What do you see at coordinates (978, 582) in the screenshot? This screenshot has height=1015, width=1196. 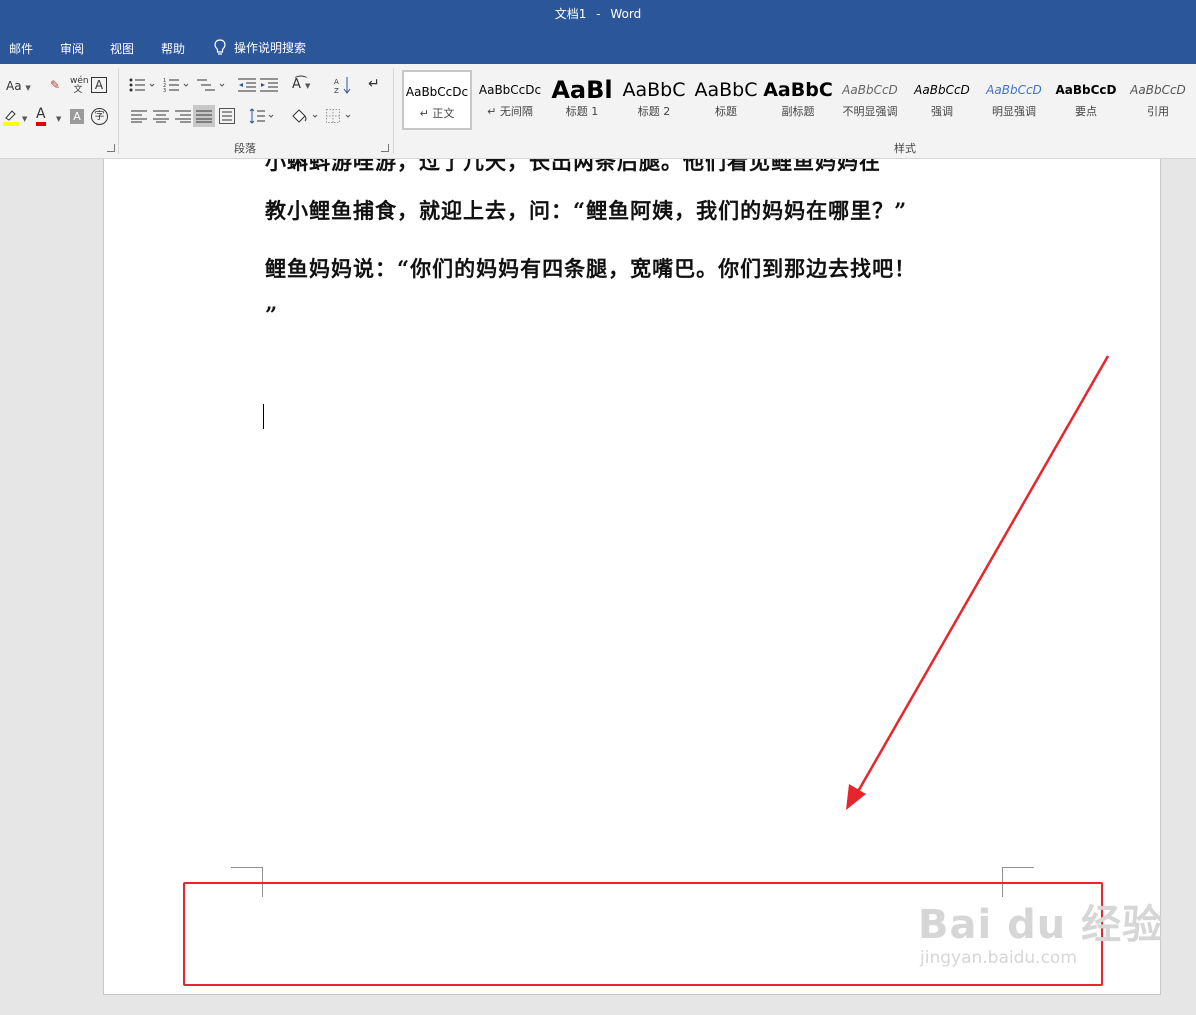 I see `annotation-arrow` at bounding box center [978, 582].